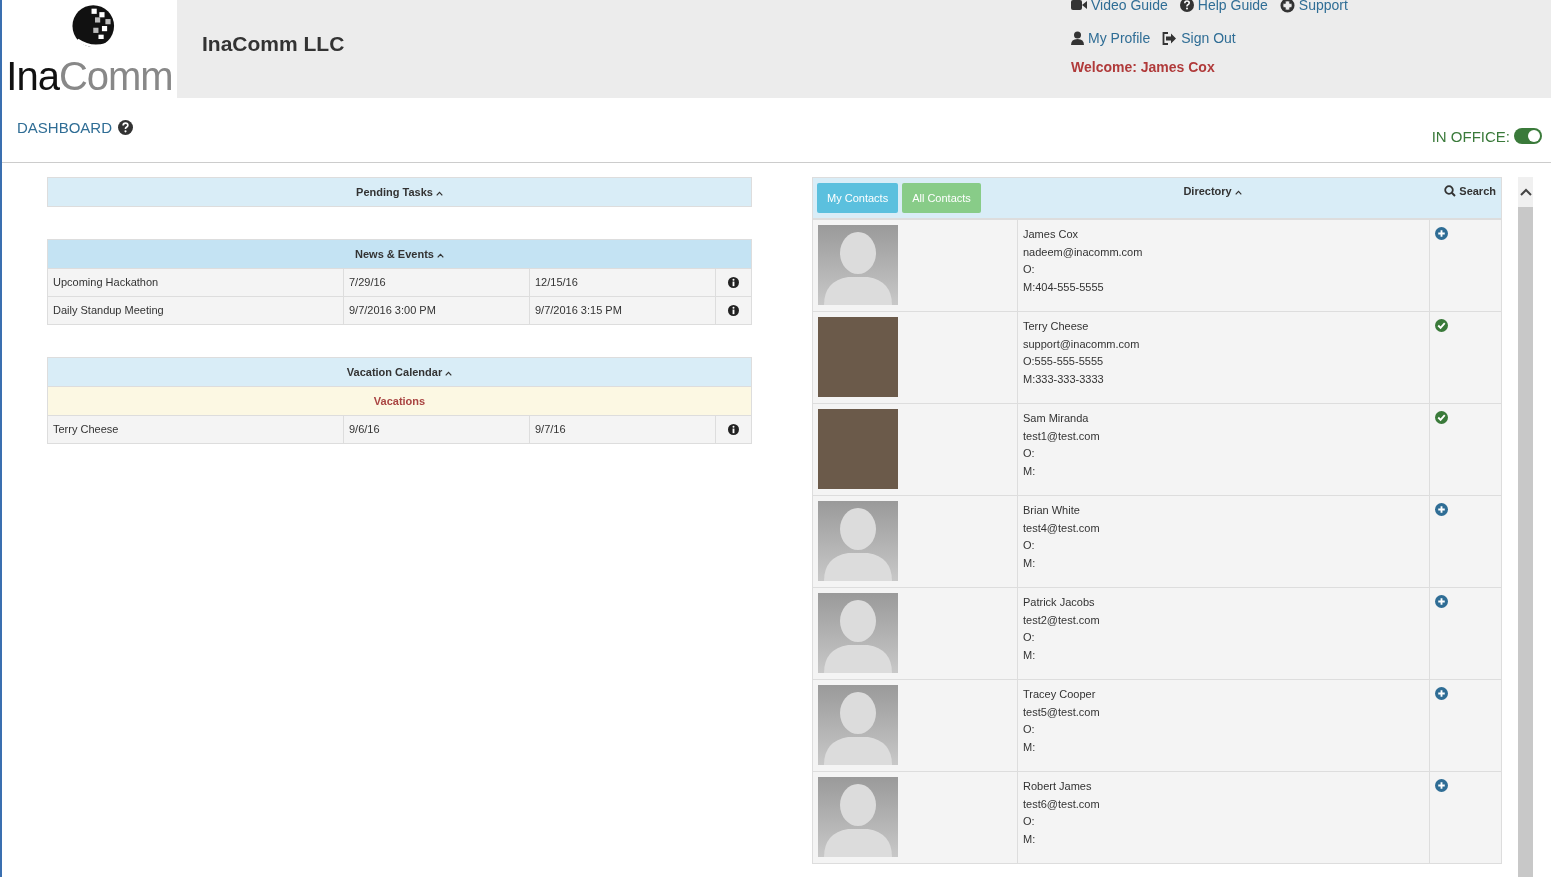 The image size is (1551, 877). Describe the element at coordinates (196, 310) in the screenshot. I see `table-cell: Daily Standup Meeting` at that location.